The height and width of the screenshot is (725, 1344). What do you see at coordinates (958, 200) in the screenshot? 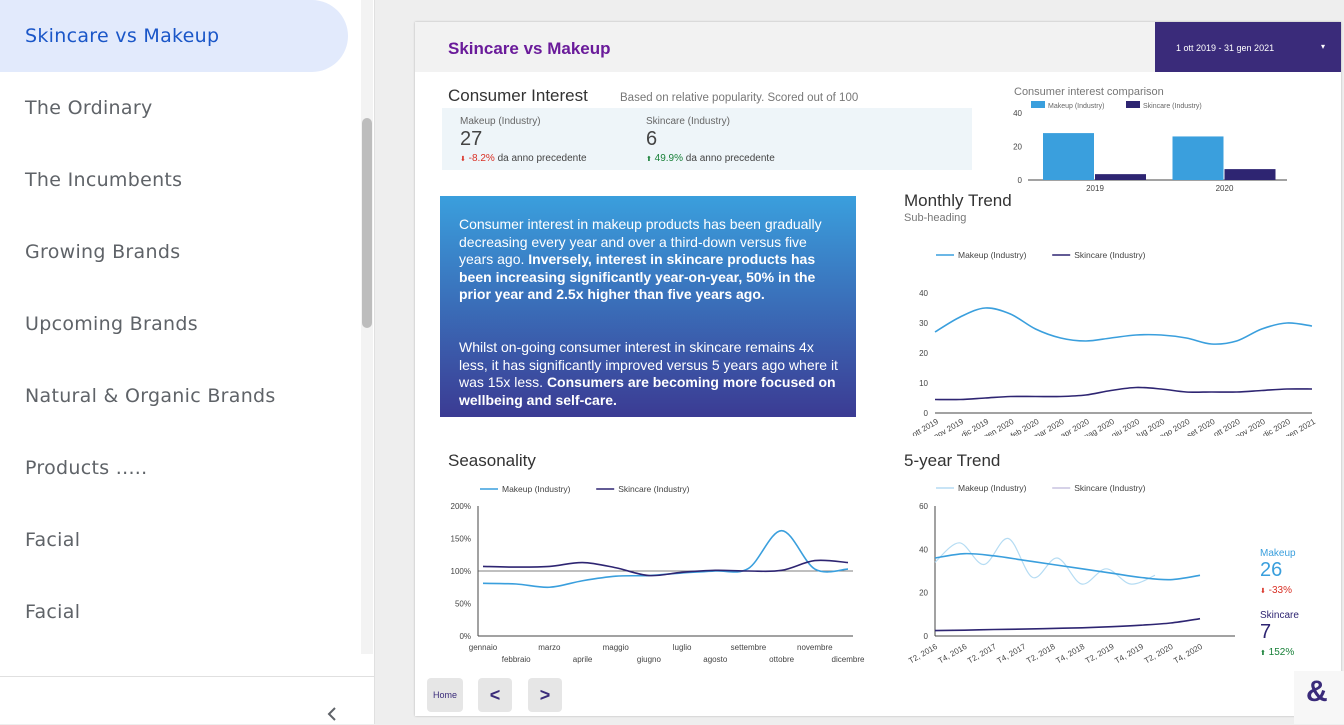
I see `chart-title: Monthly Trend` at bounding box center [958, 200].